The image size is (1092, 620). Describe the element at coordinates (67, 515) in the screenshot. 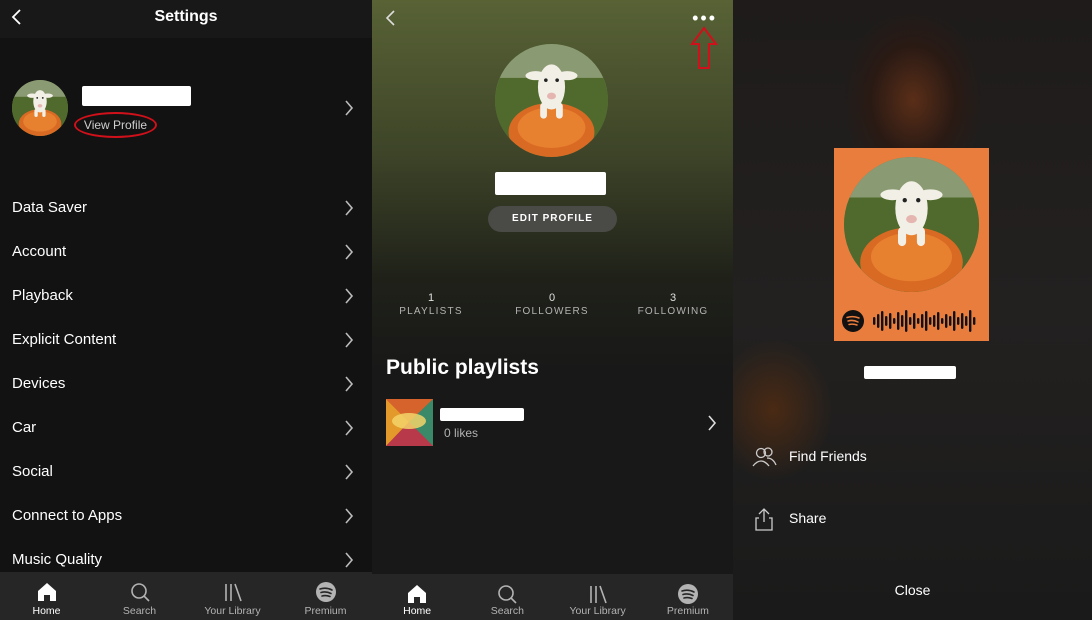

I see `settings-item-label: Connect to Apps` at that location.